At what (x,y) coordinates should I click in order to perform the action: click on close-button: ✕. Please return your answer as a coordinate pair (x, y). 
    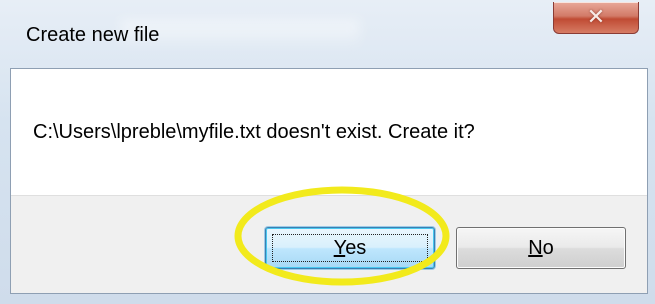
    Looking at the image, I should click on (596, 18).